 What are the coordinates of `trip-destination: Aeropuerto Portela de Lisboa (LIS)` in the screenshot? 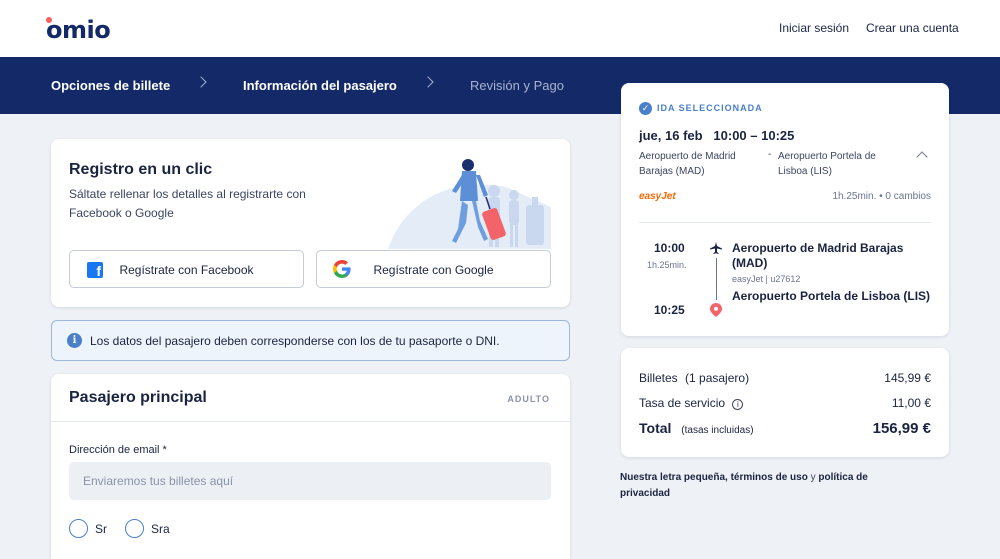 It's located at (827, 164).